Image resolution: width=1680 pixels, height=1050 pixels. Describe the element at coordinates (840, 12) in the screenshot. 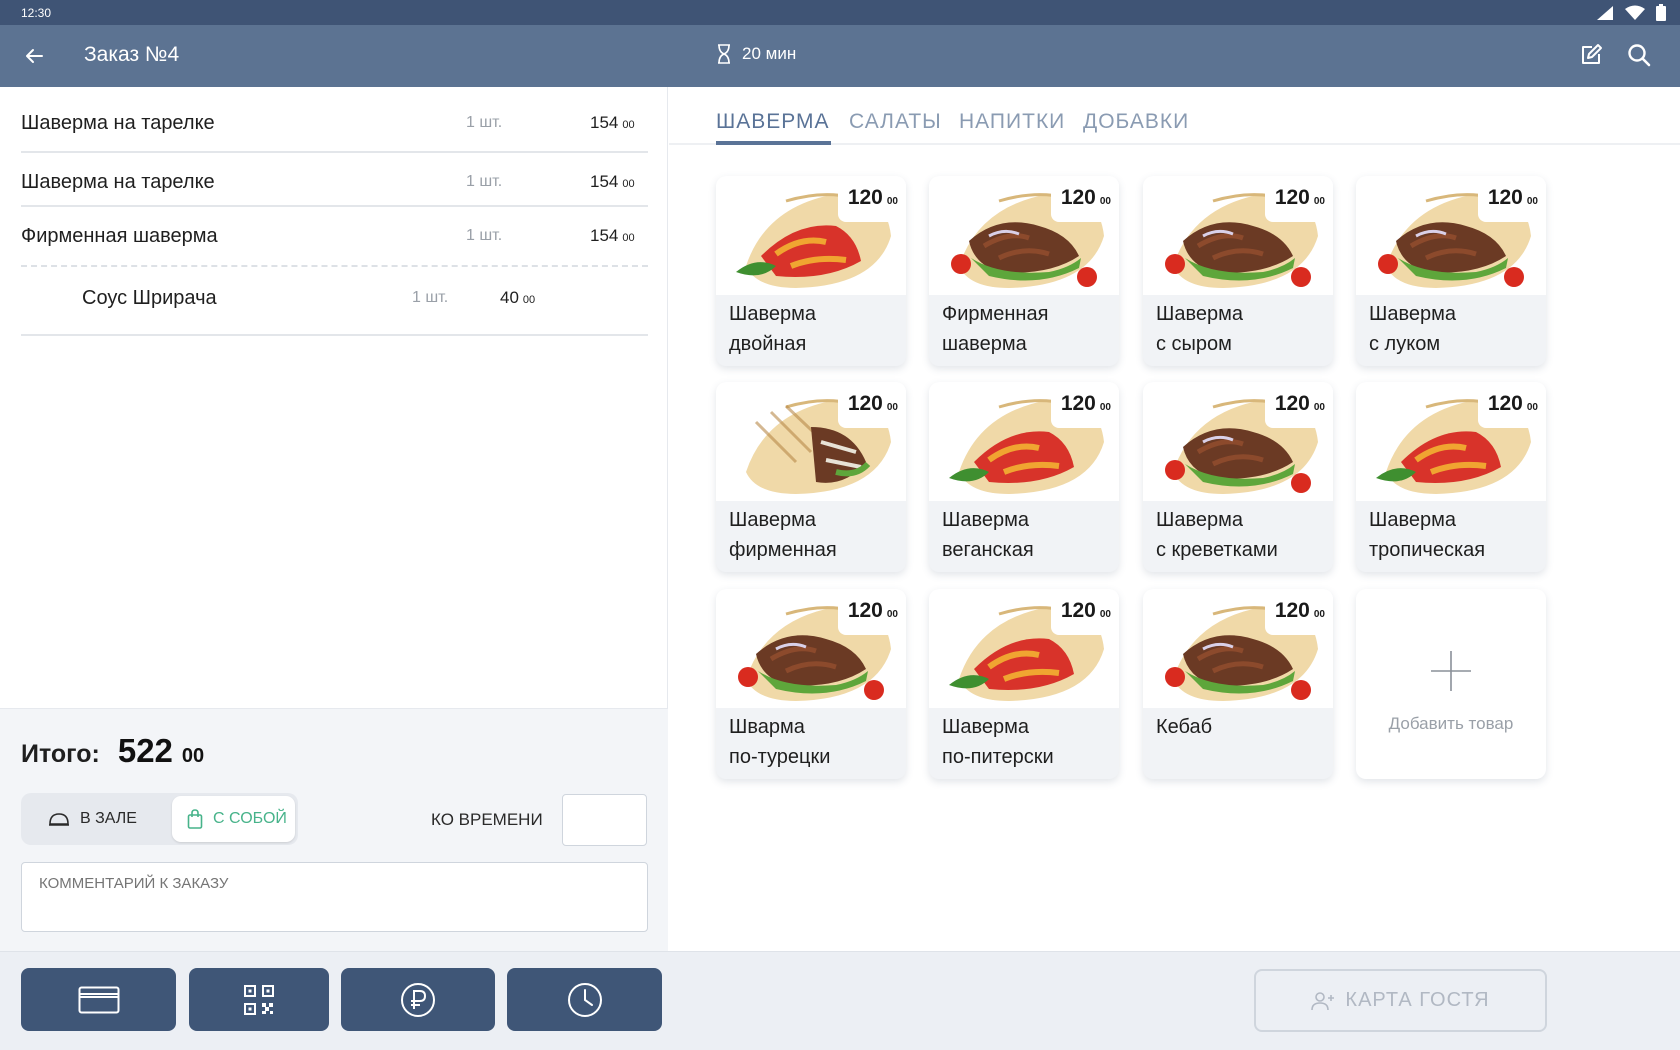

I see `status-bar: 12:30` at that location.